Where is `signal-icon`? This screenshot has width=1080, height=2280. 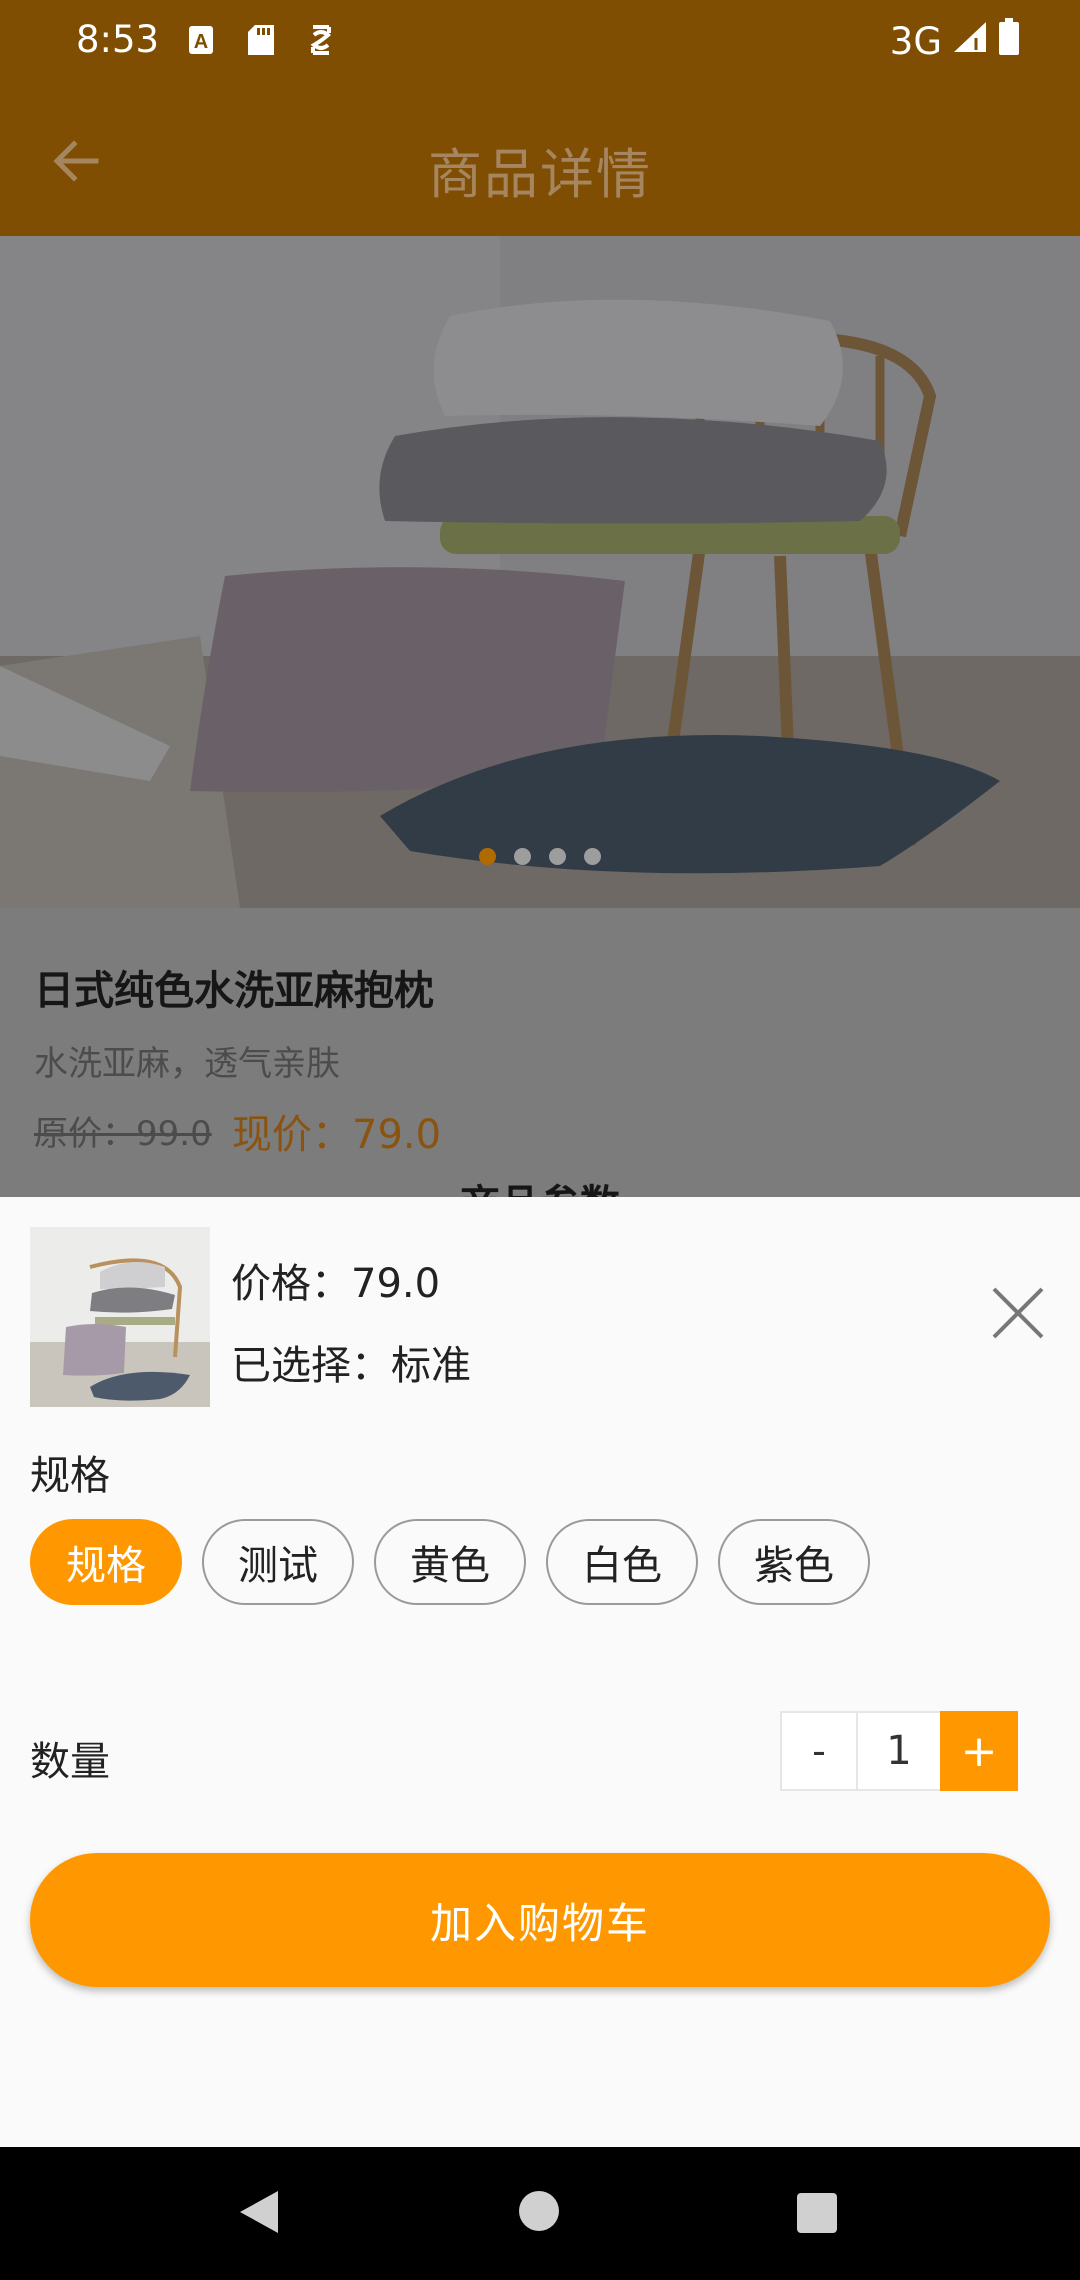 signal-icon is located at coordinates (970, 41).